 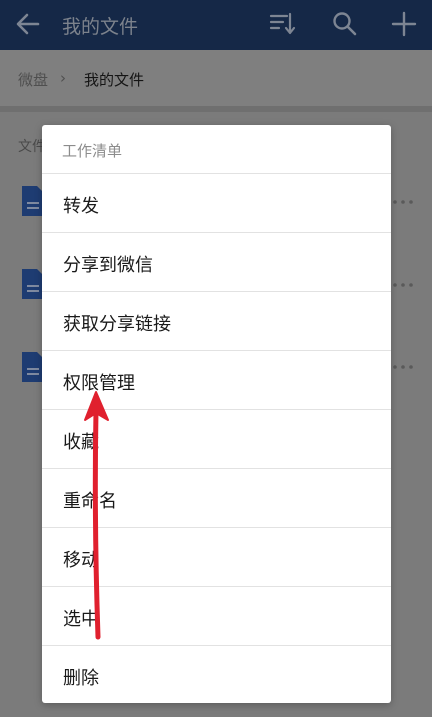 I want to click on menu-item-select: 选中, so click(x=216, y=615).